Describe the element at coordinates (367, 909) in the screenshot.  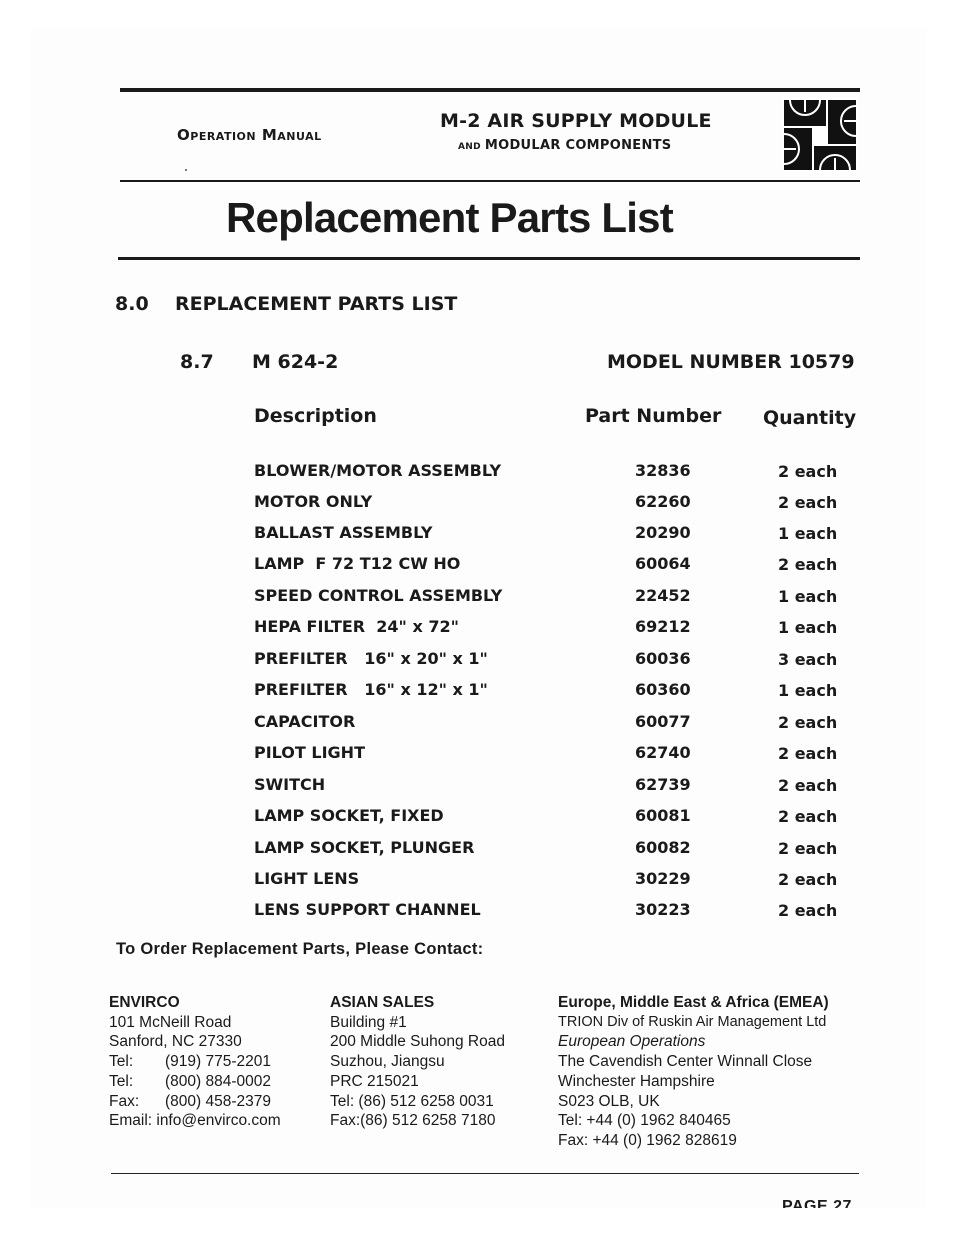
I see `part-description: LENS SUPPORT CHANNEL` at that location.